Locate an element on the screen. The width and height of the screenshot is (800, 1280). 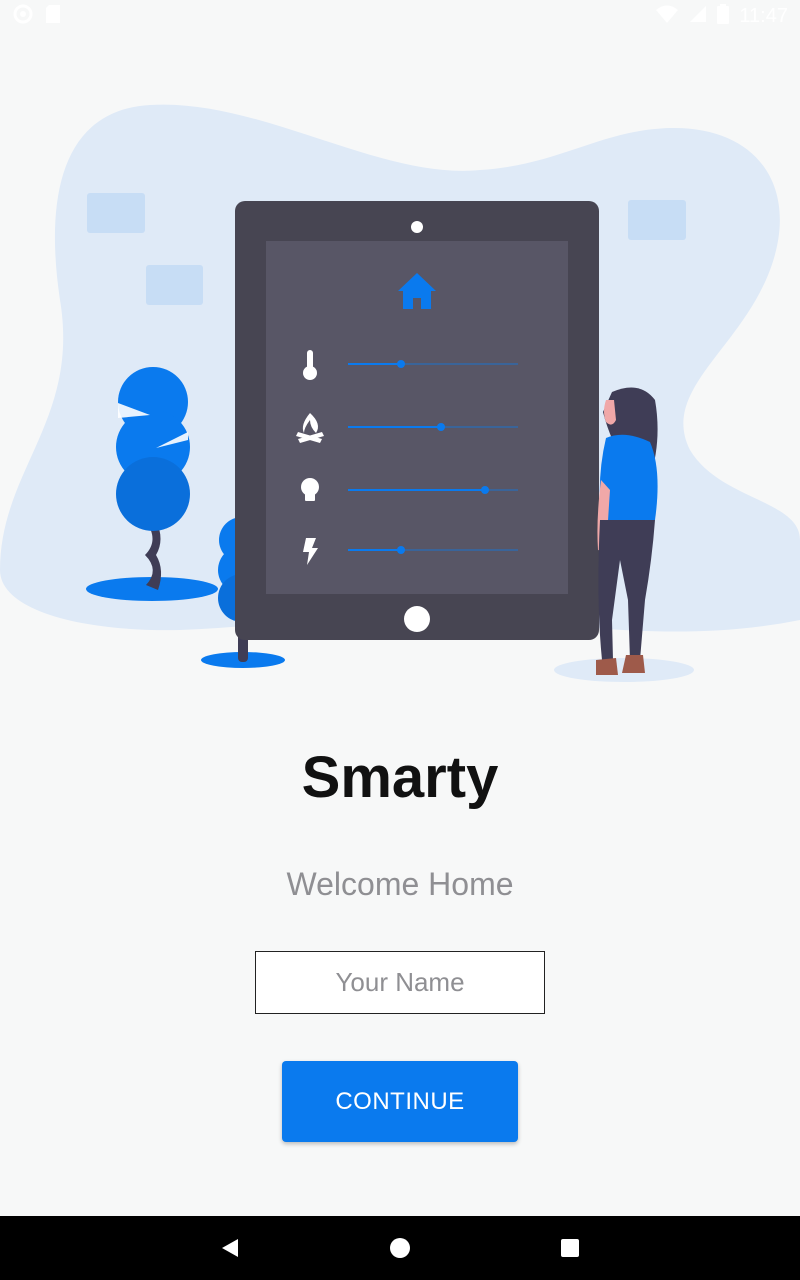
lightning-slider-thumb is located at coordinates (401, 550).